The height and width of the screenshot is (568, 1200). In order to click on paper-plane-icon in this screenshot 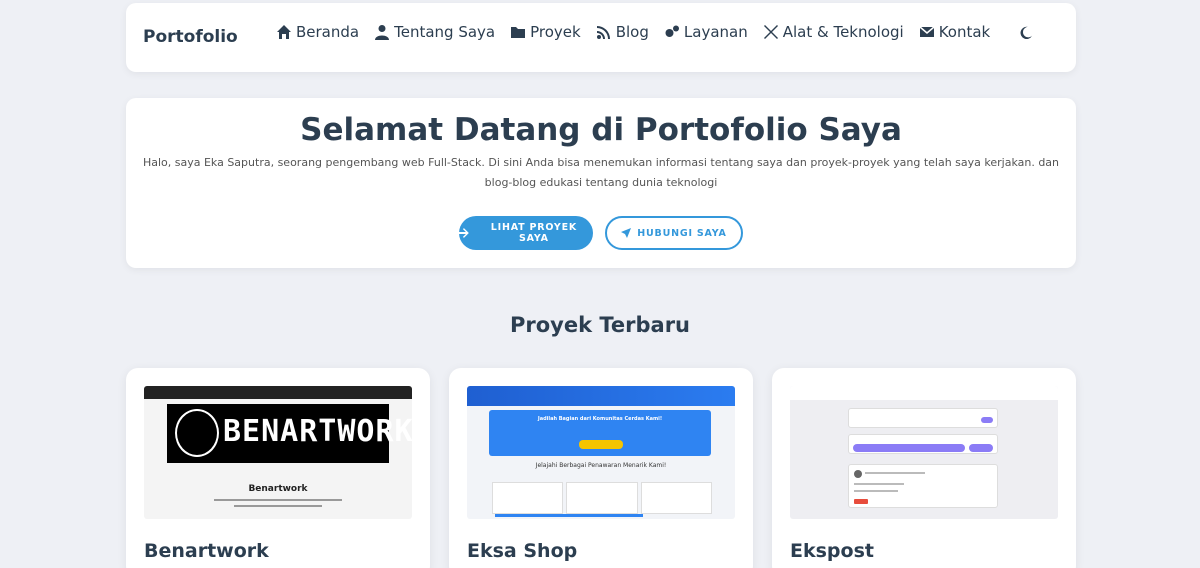, I will do `click(626, 233)`.